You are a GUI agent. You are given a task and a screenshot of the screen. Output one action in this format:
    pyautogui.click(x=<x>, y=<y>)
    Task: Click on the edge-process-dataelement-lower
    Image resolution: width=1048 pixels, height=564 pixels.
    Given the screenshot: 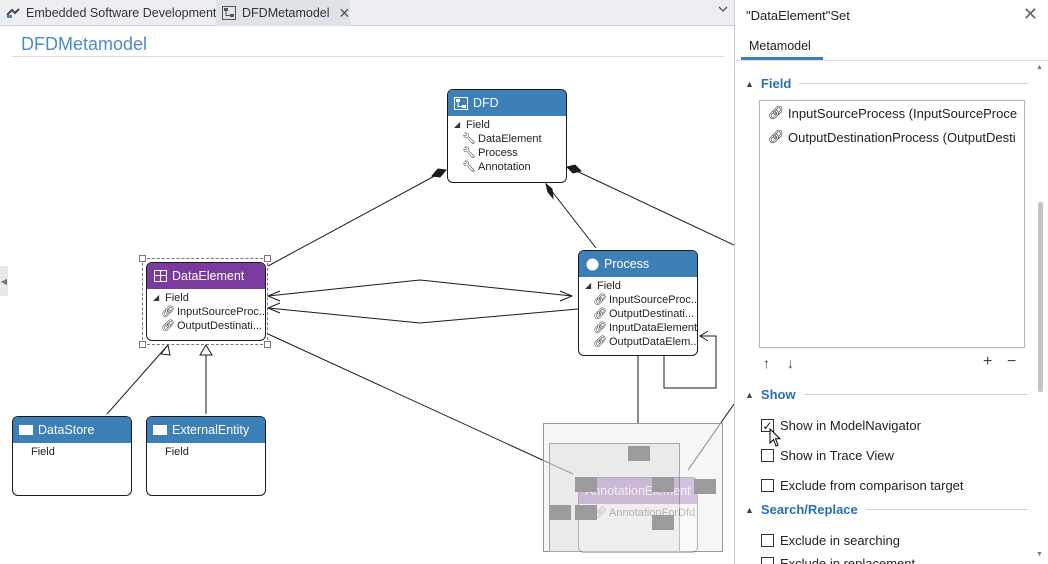 What is the action you would take?
    pyautogui.click(x=423, y=315)
    